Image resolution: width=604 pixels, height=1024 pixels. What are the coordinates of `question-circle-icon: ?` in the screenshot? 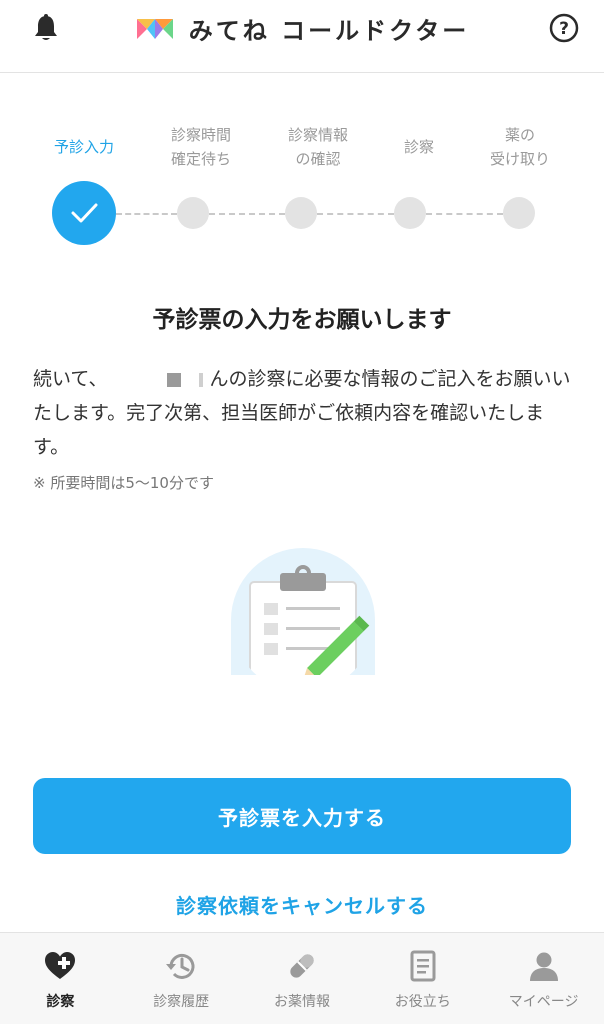 It's located at (564, 28).